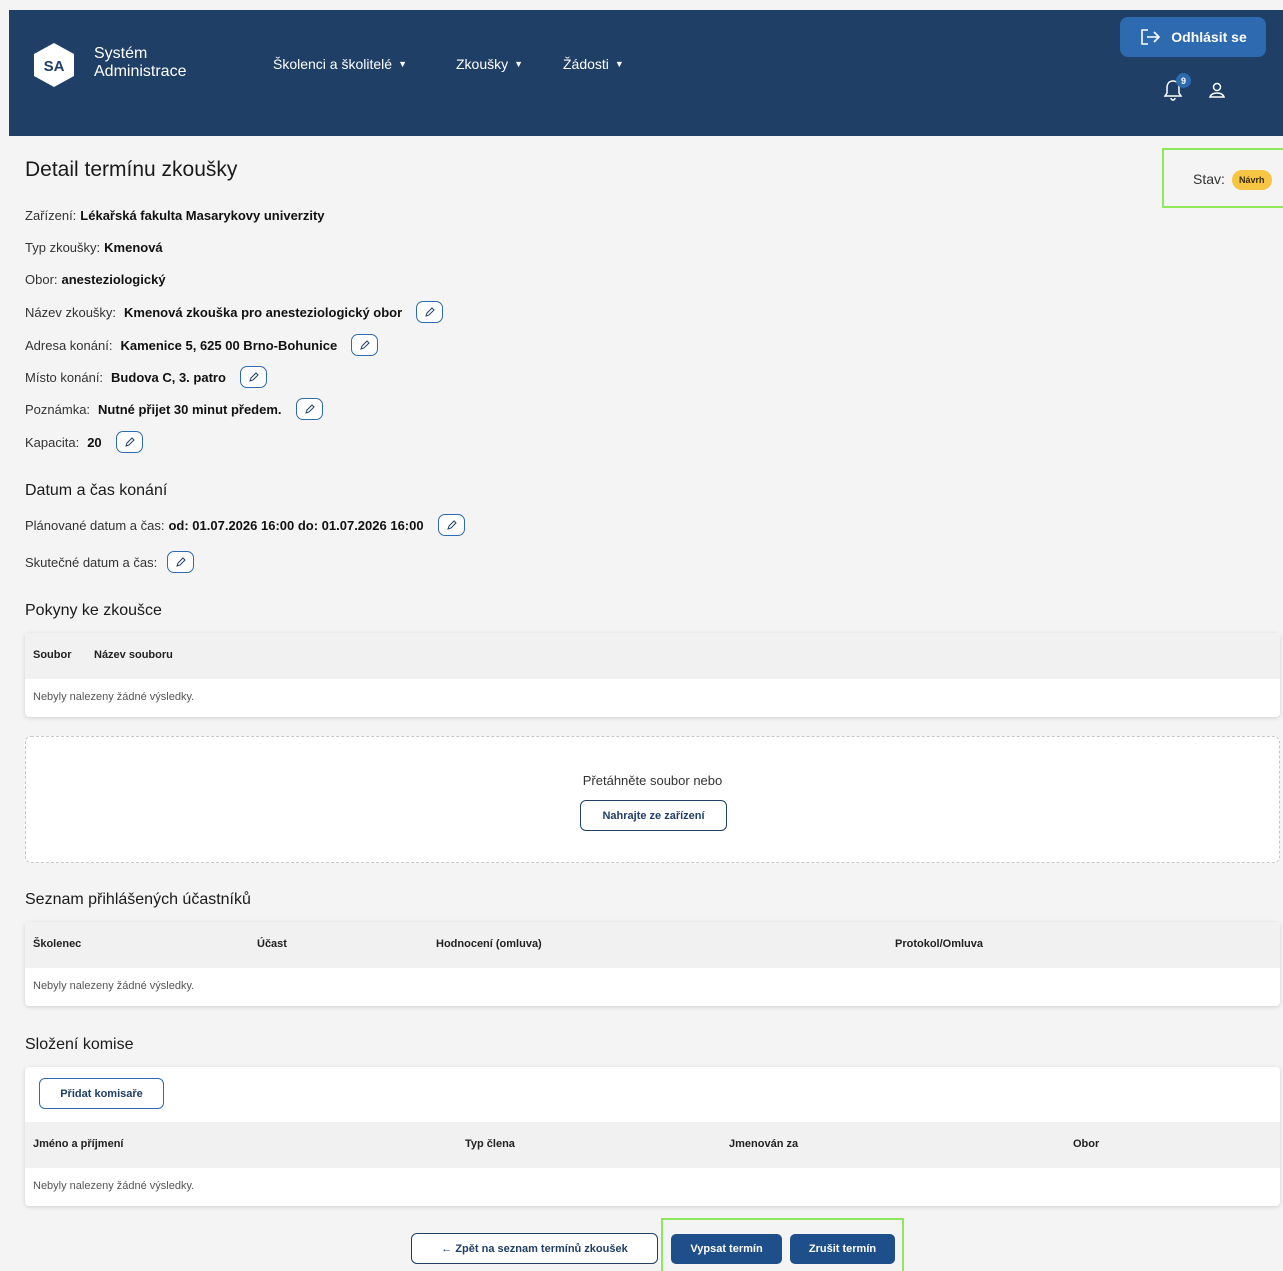 The width and height of the screenshot is (1283, 1271). Describe the element at coordinates (113, 279) in the screenshot. I see `field-obor-value: anesteziologický` at that location.